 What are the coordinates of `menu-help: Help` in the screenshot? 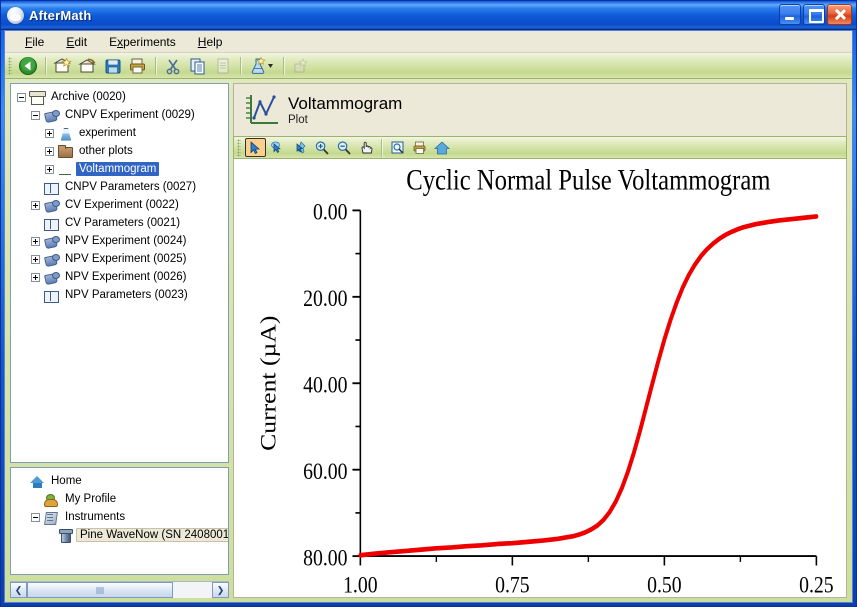 It's located at (210, 42).